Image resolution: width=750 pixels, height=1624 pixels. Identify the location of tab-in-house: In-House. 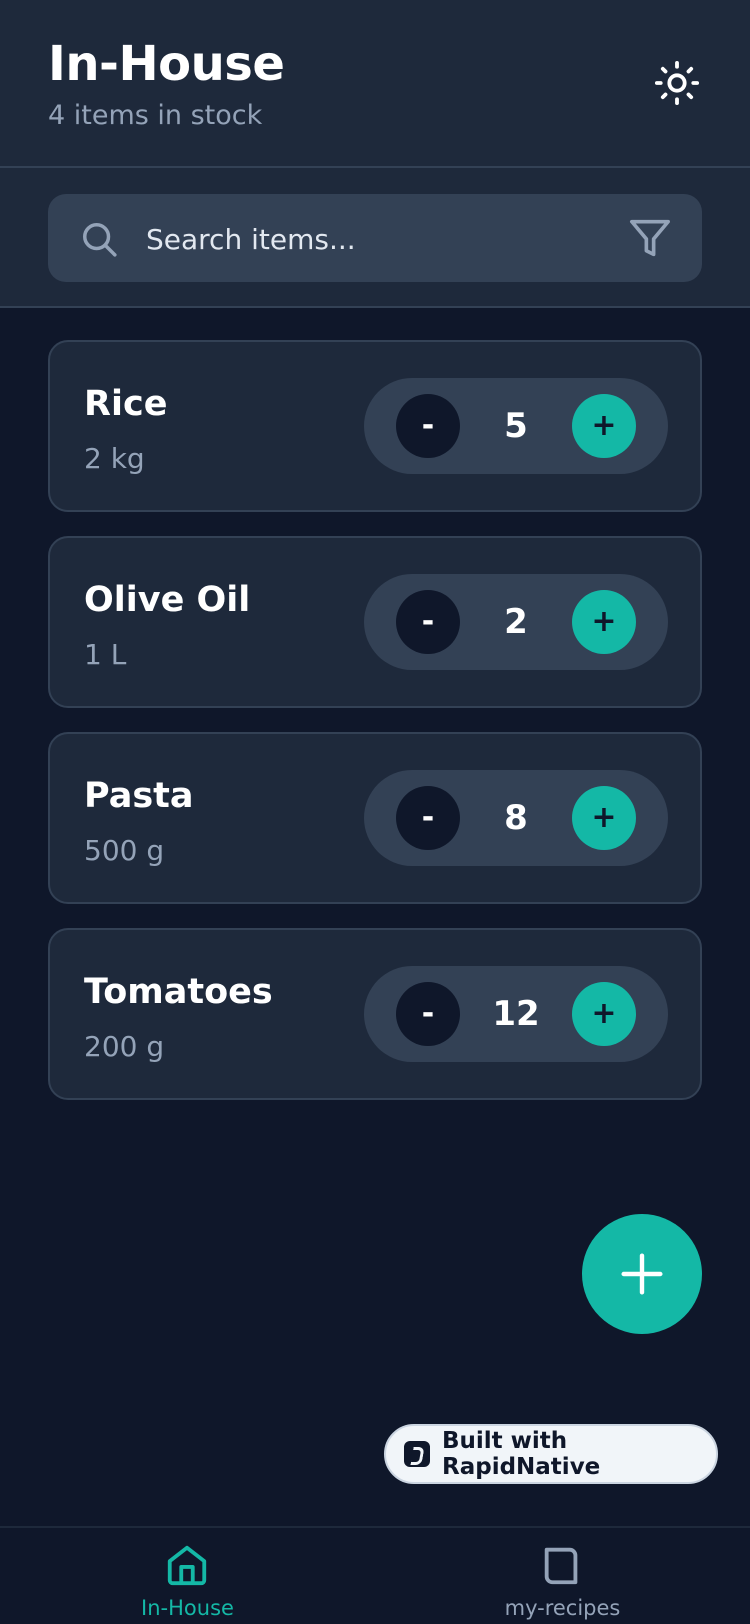
(187, 1576).